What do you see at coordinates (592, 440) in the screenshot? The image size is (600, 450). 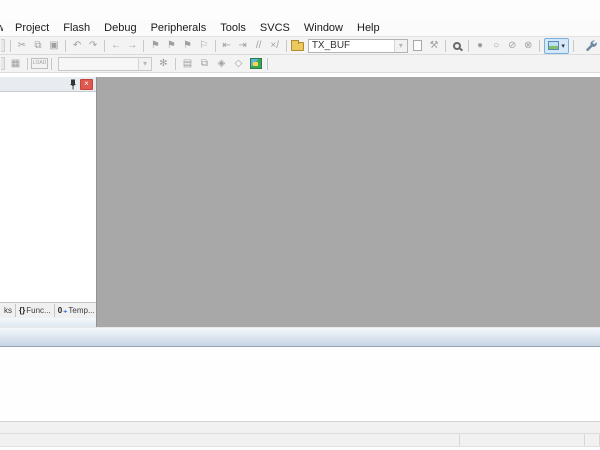 I see `status-segment-locks` at bounding box center [592, 440].